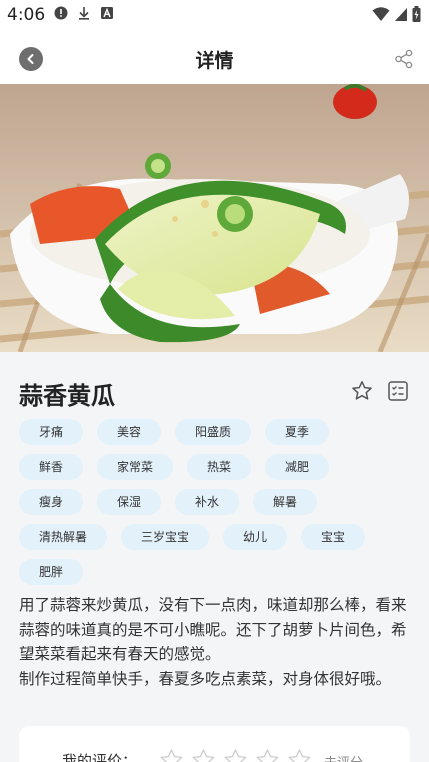 The width and height of the screenshot is (429, 762). What do you see at coordinates (381, 14) in the screenshot?
I see `wifi-icon` at bounding box center [381, 14].